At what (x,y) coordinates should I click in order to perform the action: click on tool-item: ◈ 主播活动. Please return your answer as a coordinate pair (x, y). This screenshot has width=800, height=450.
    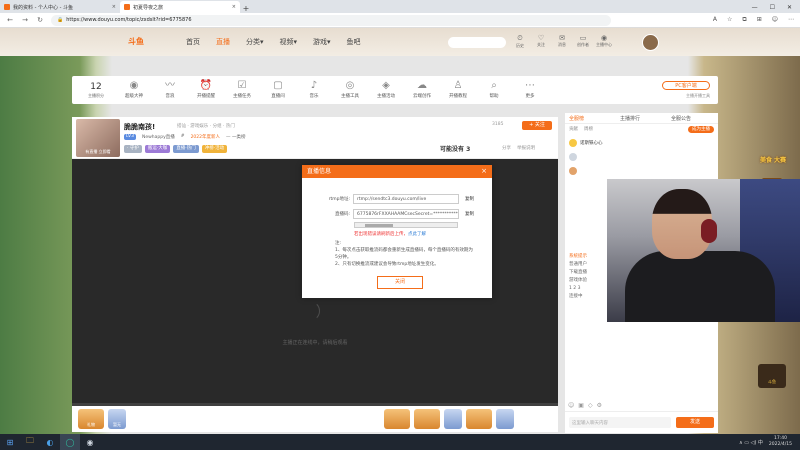
    Looking at the image, I should click on (386, 90).